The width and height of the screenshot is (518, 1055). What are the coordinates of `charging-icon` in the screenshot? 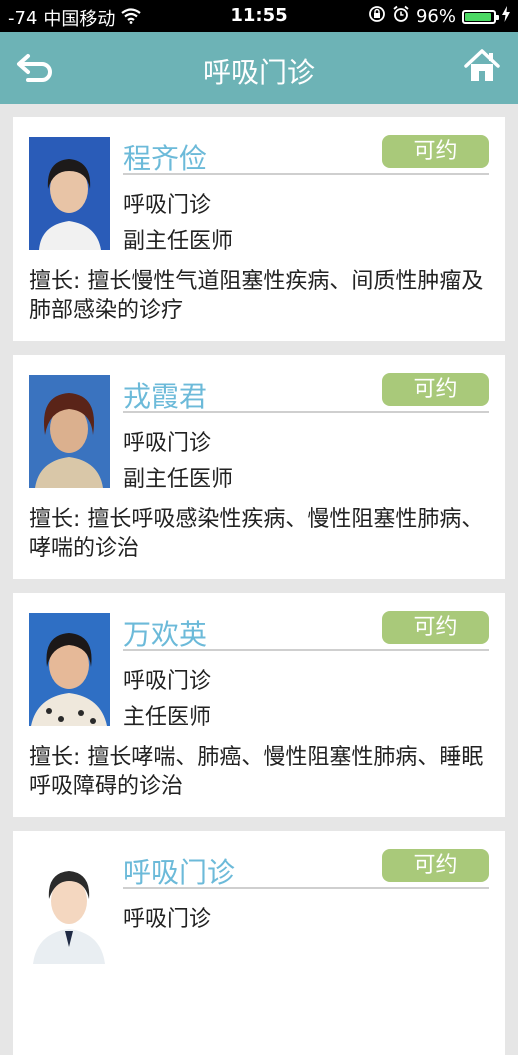 It's located at (506, 16).